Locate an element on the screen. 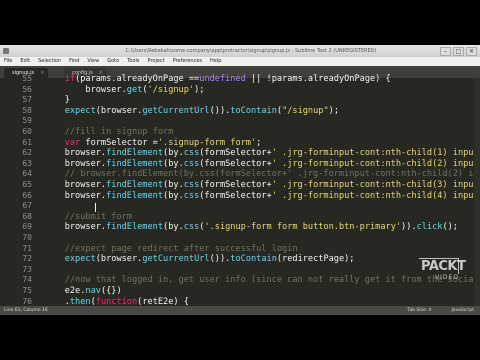 The height and width of the screenshot is (360, 480). syntax-mode: JavaScript is located at coordinates (462, 310).